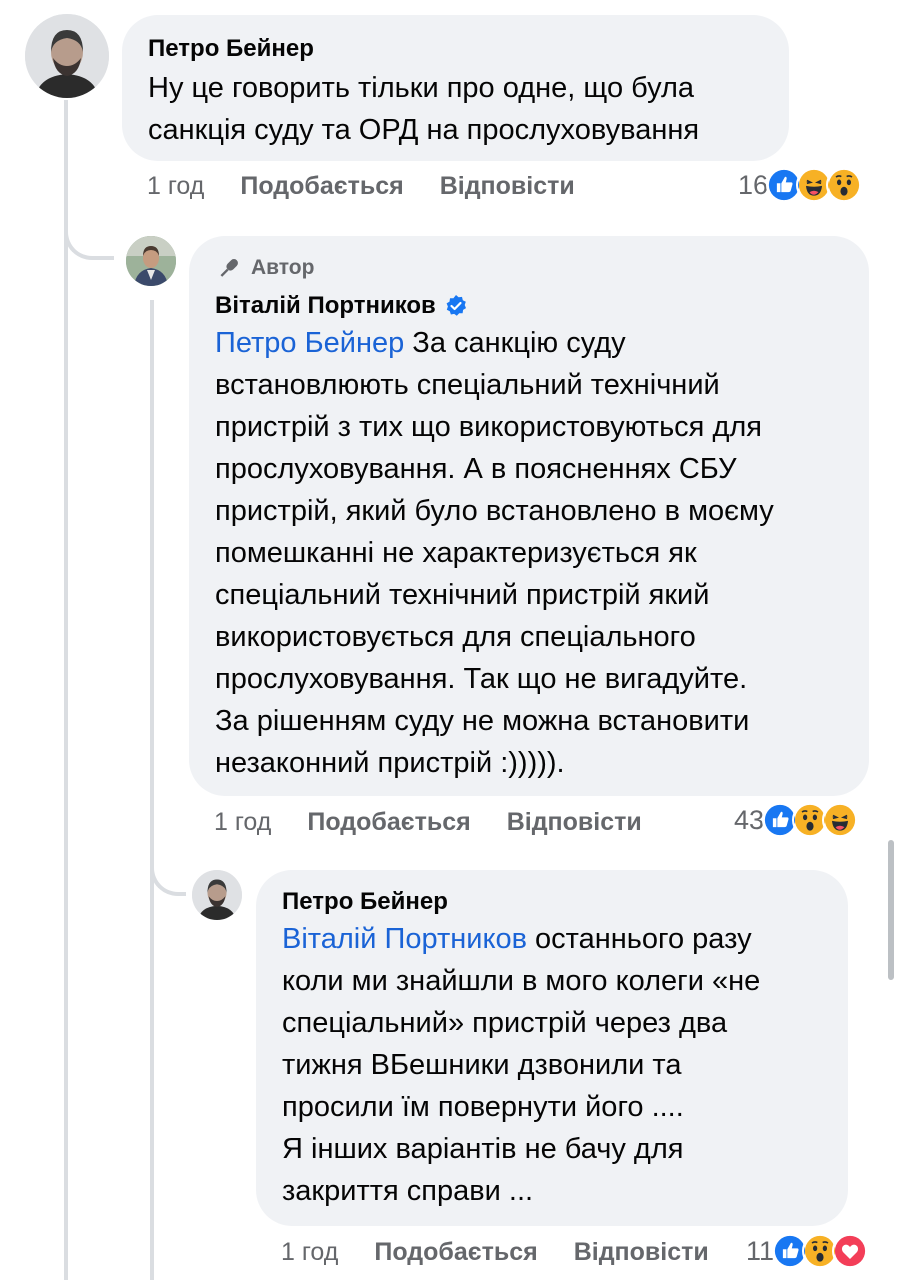 The image size is (900, 1280). What do you see at coordinates (800, 185) in the screenshot?
I see `reactions-1: 16` at bounding box center [800, 185].